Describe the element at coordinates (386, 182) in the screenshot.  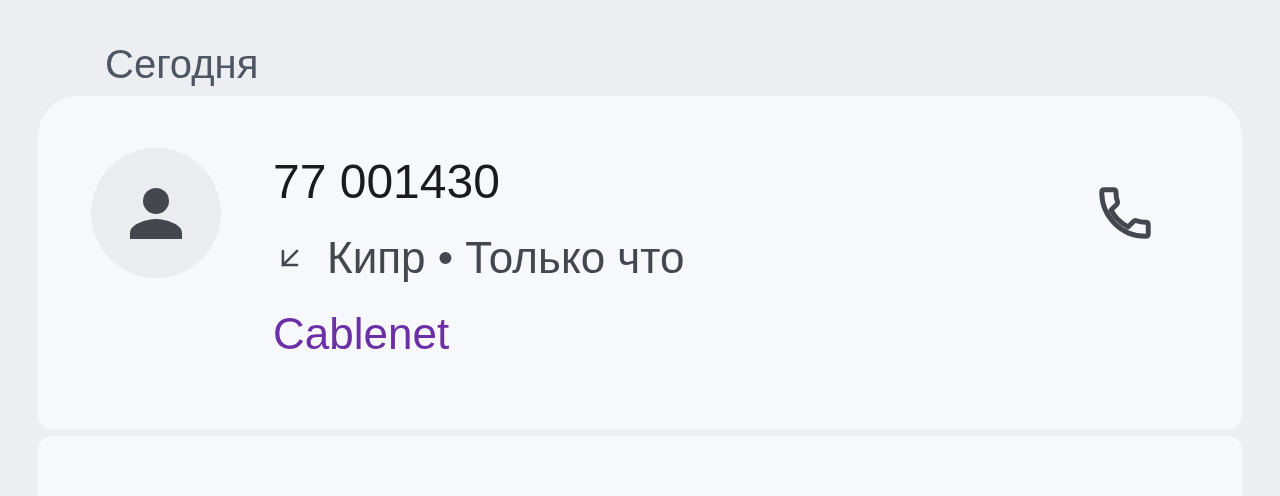
I see `phone-number: 77 001430` at that location.